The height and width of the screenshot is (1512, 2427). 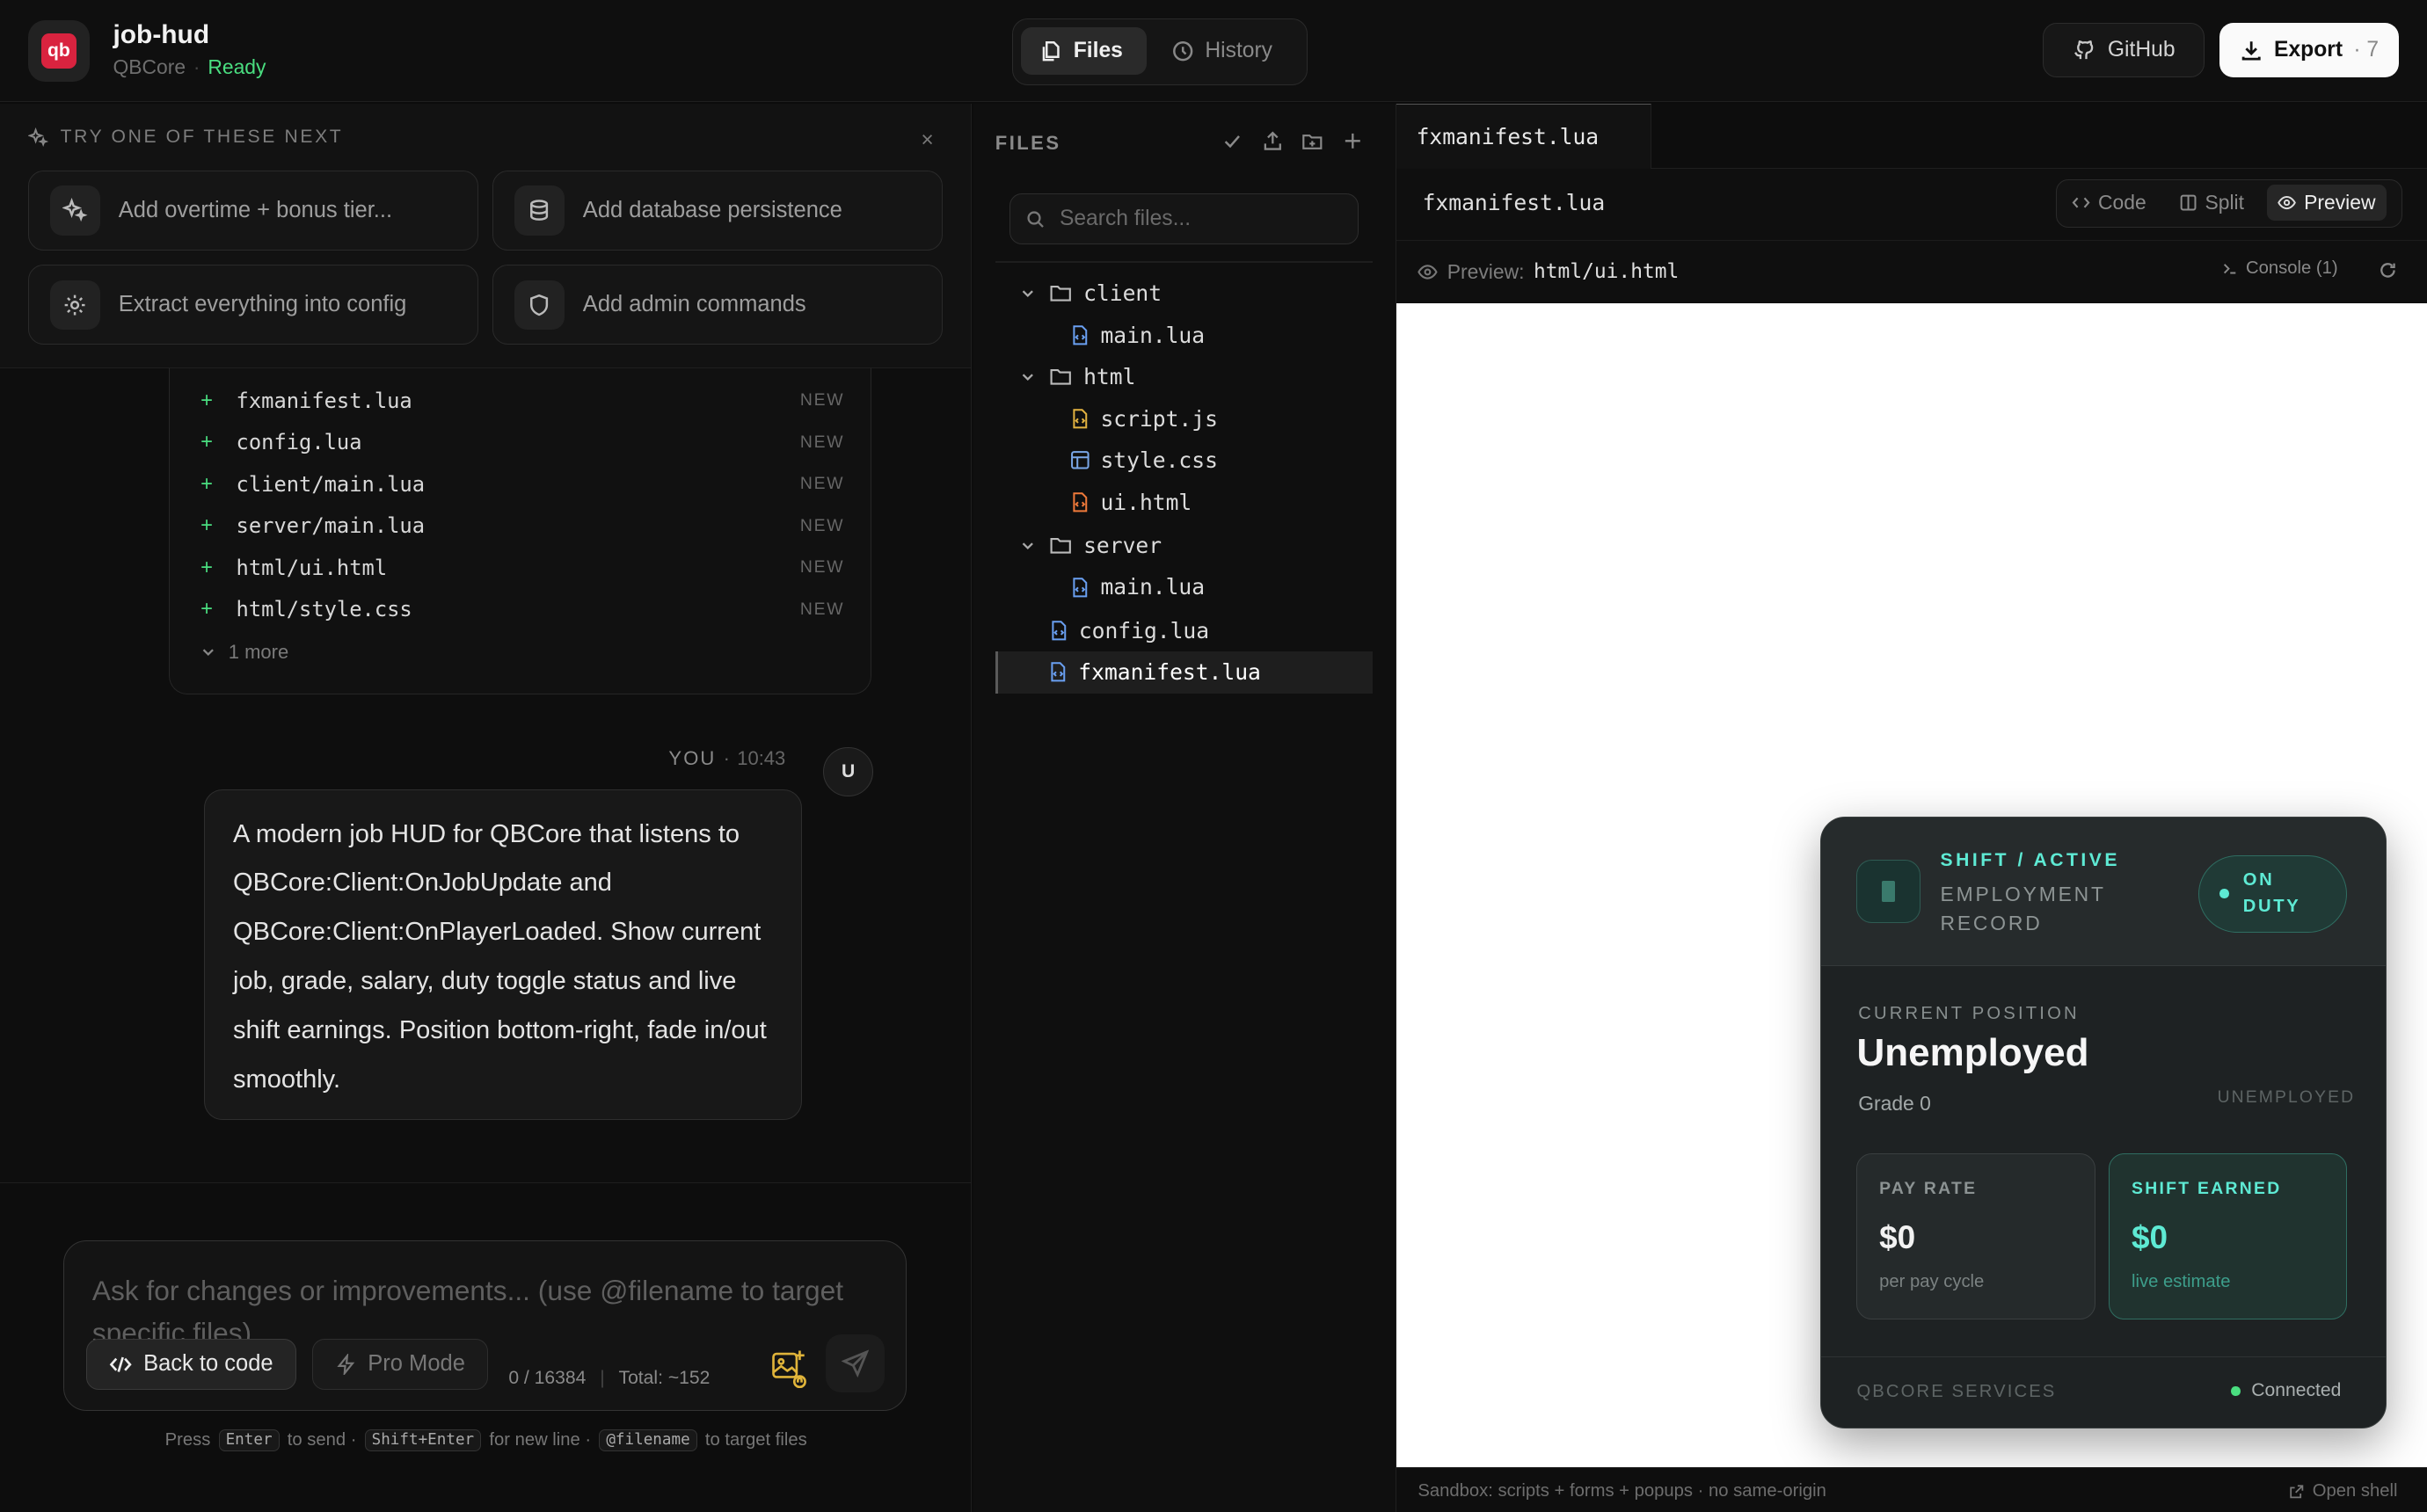 I want to click on file-path: html/ui.html, so click(x=312, y=567).